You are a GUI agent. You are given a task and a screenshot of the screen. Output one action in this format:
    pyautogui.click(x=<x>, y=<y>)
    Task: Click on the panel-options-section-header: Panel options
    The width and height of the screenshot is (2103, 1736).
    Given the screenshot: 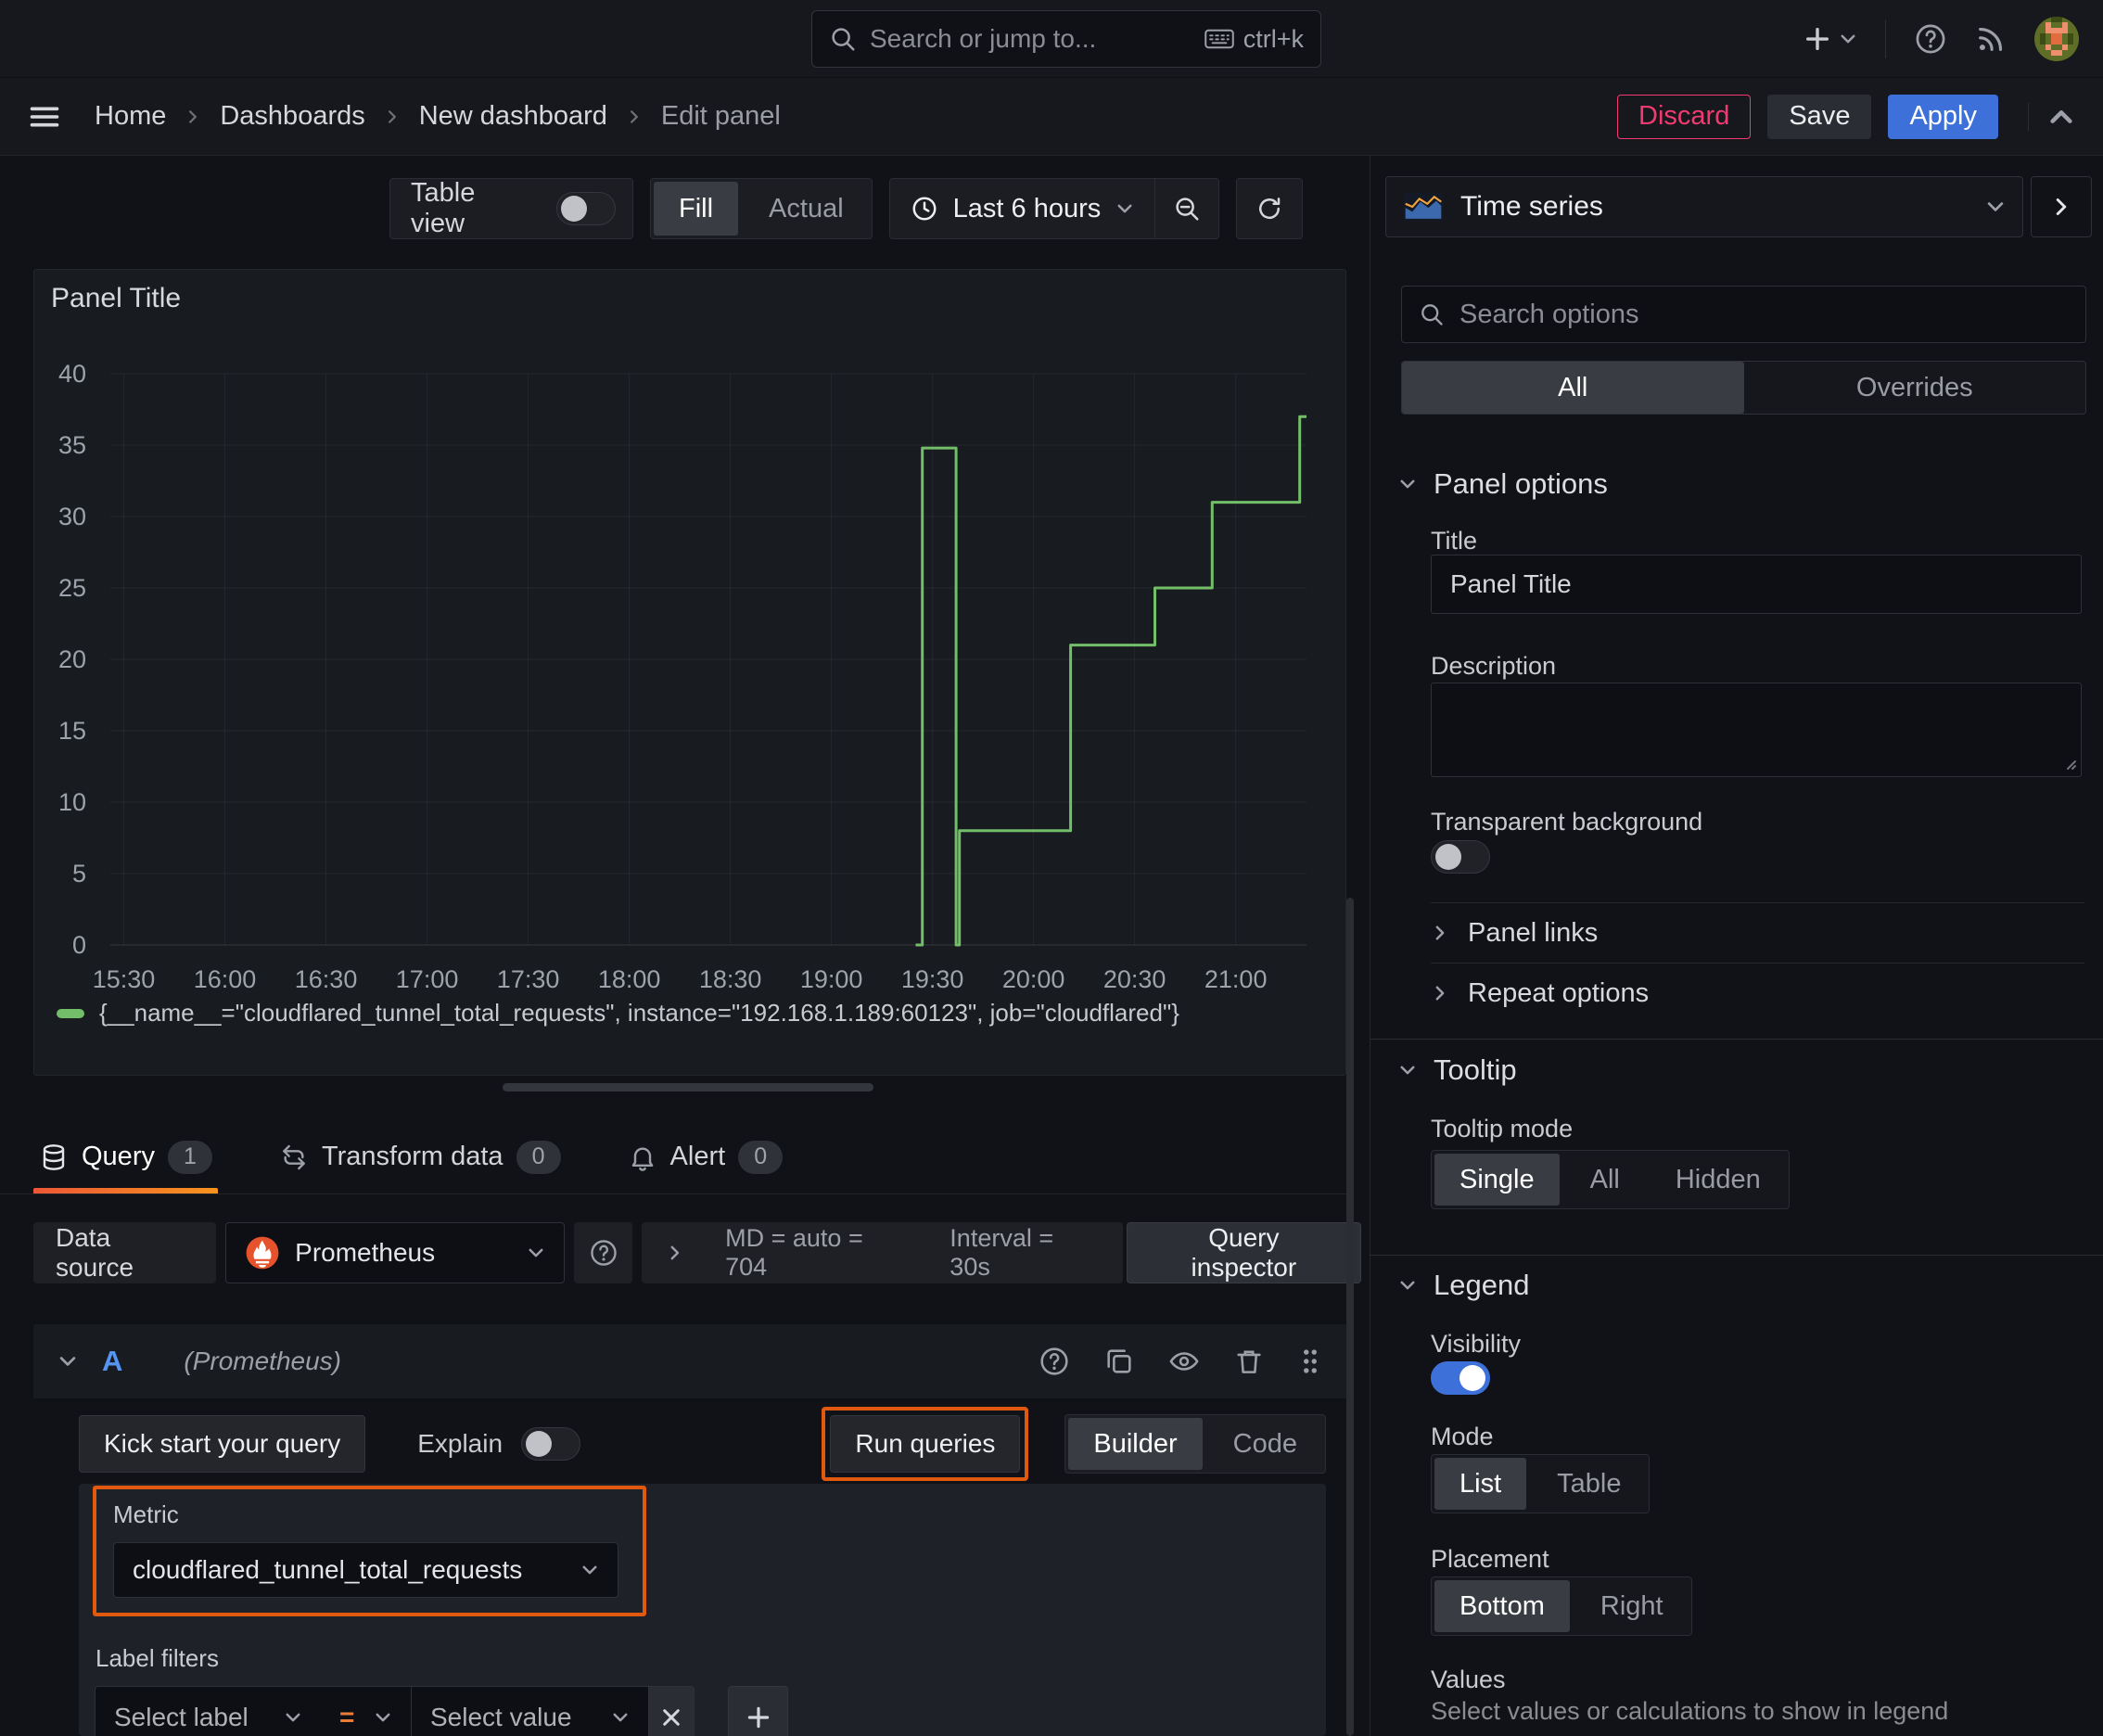 What is the action you would take?
    pyautogui.click(x=1503, y=484)
    